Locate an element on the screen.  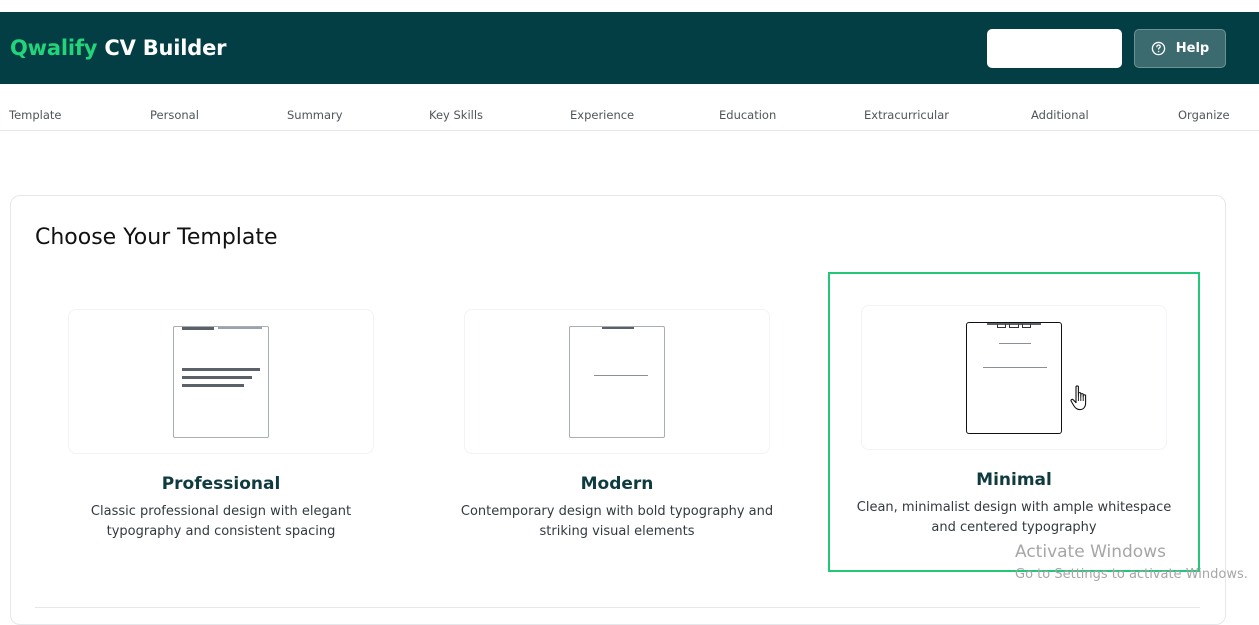
nav-item-summary: Summary is located at coordinates (315, 115).